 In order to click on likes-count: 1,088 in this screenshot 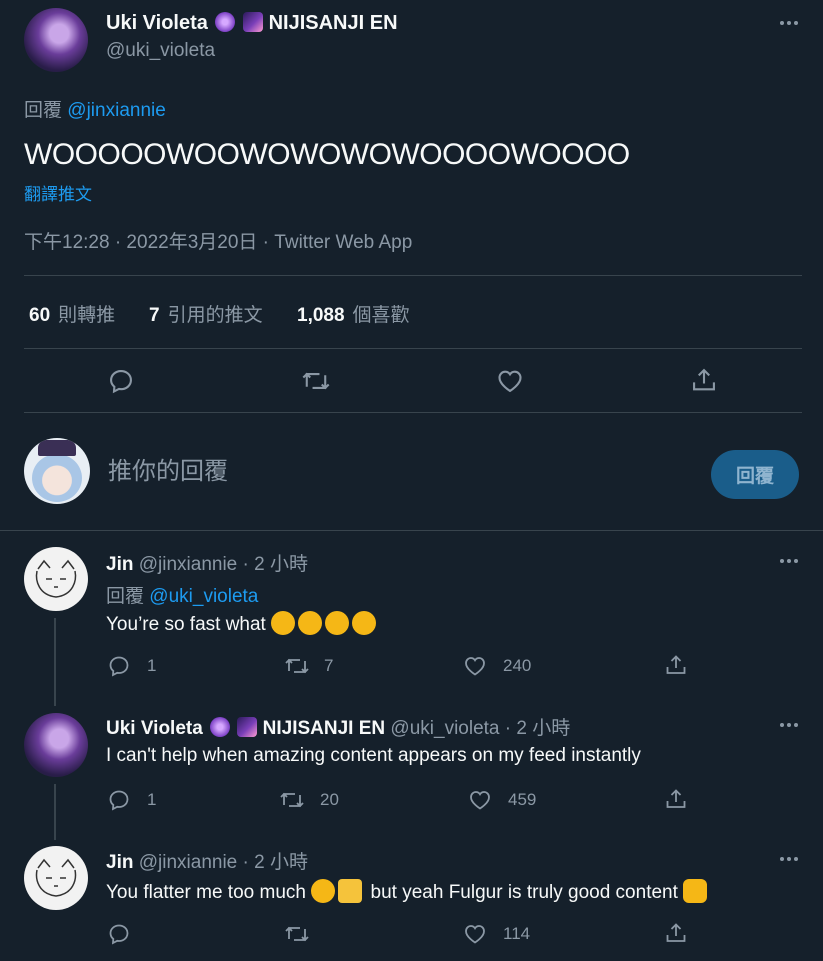, I will do `click(321, 315)`.